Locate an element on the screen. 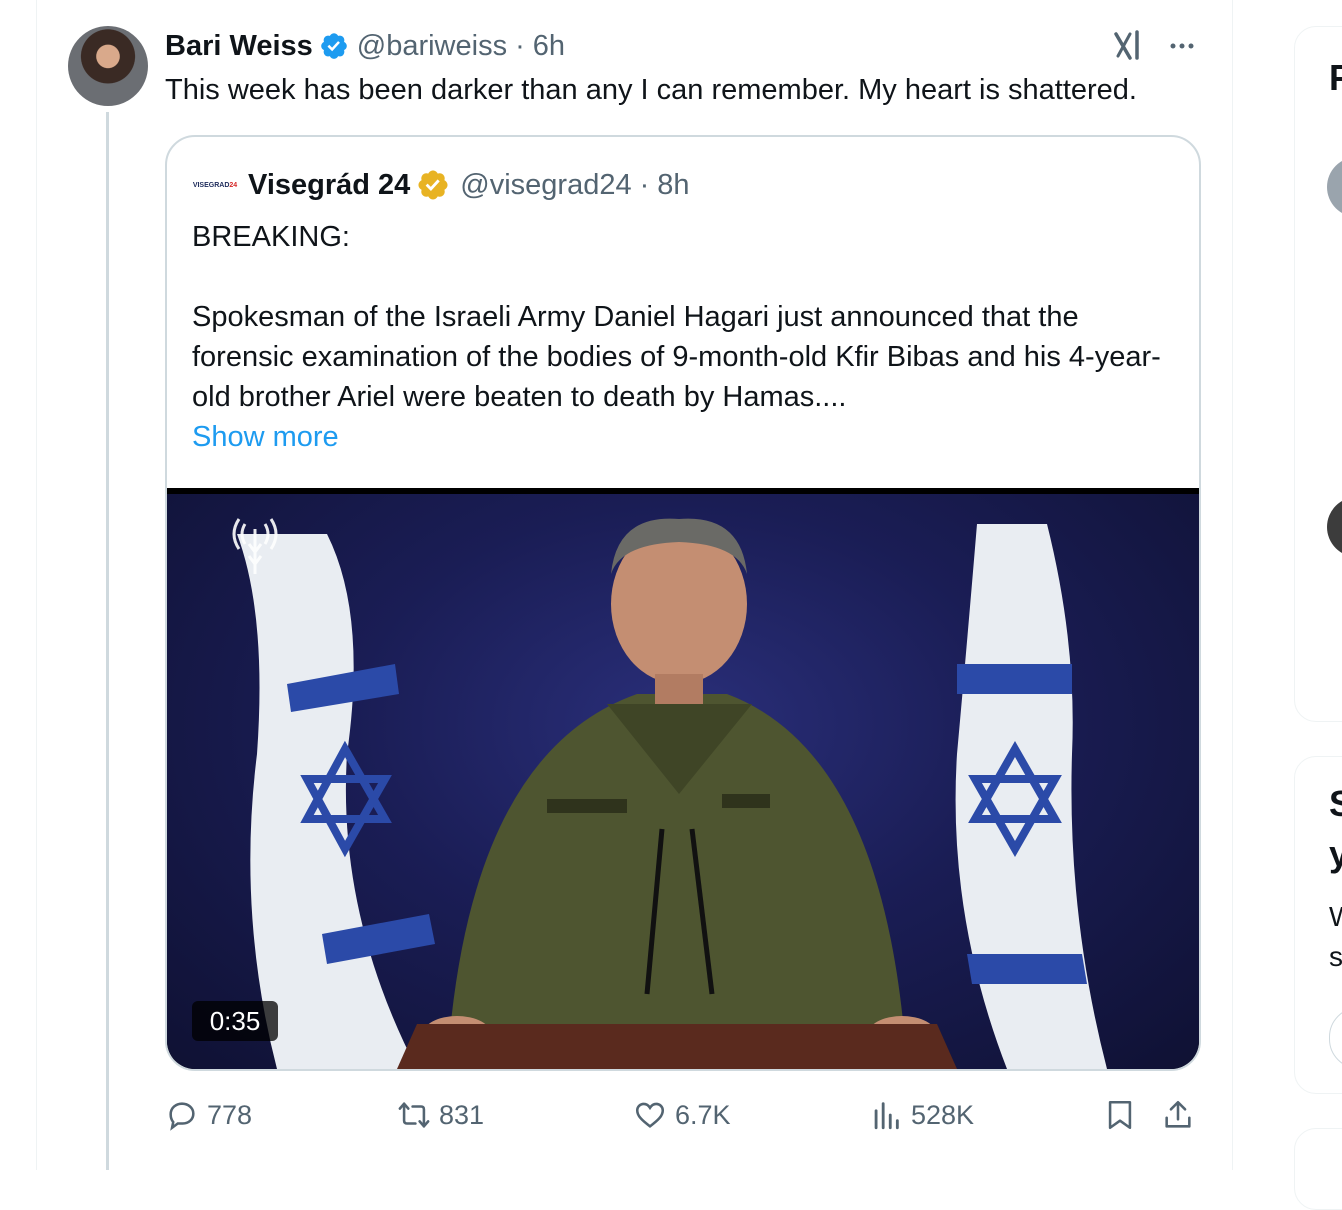  quoted-author-avatar: VISEGRAD 24 is located at coordinates (215, 185).